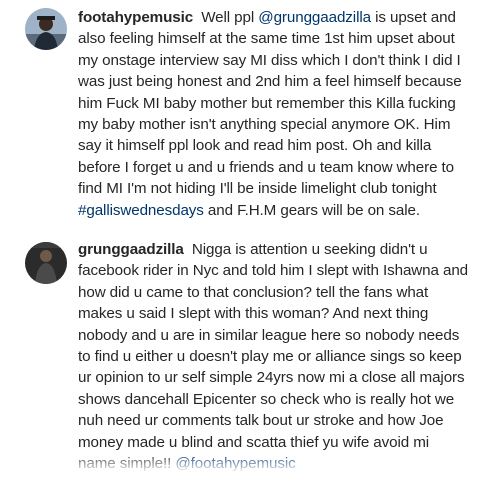 This screenshot has width=479, height=479. Describe the element at coordinates (135, 17) in the screenshot. I see `comment-username: footahypemusic` at that location.